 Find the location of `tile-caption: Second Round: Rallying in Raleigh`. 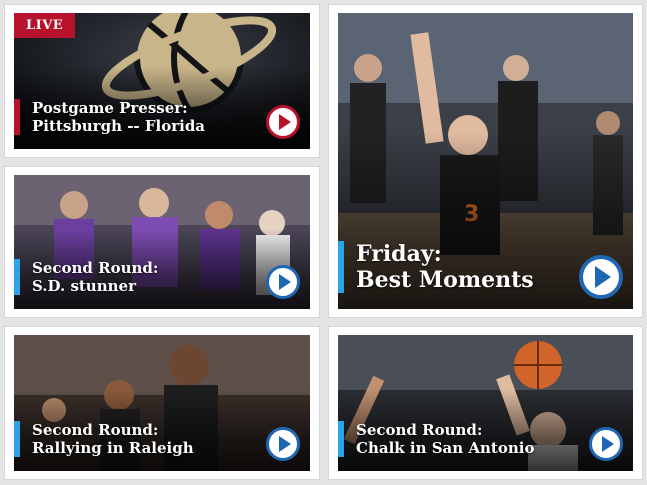

tile-caption: Second Round: Rallying in Raleigh is located at coordinates (104, 439).